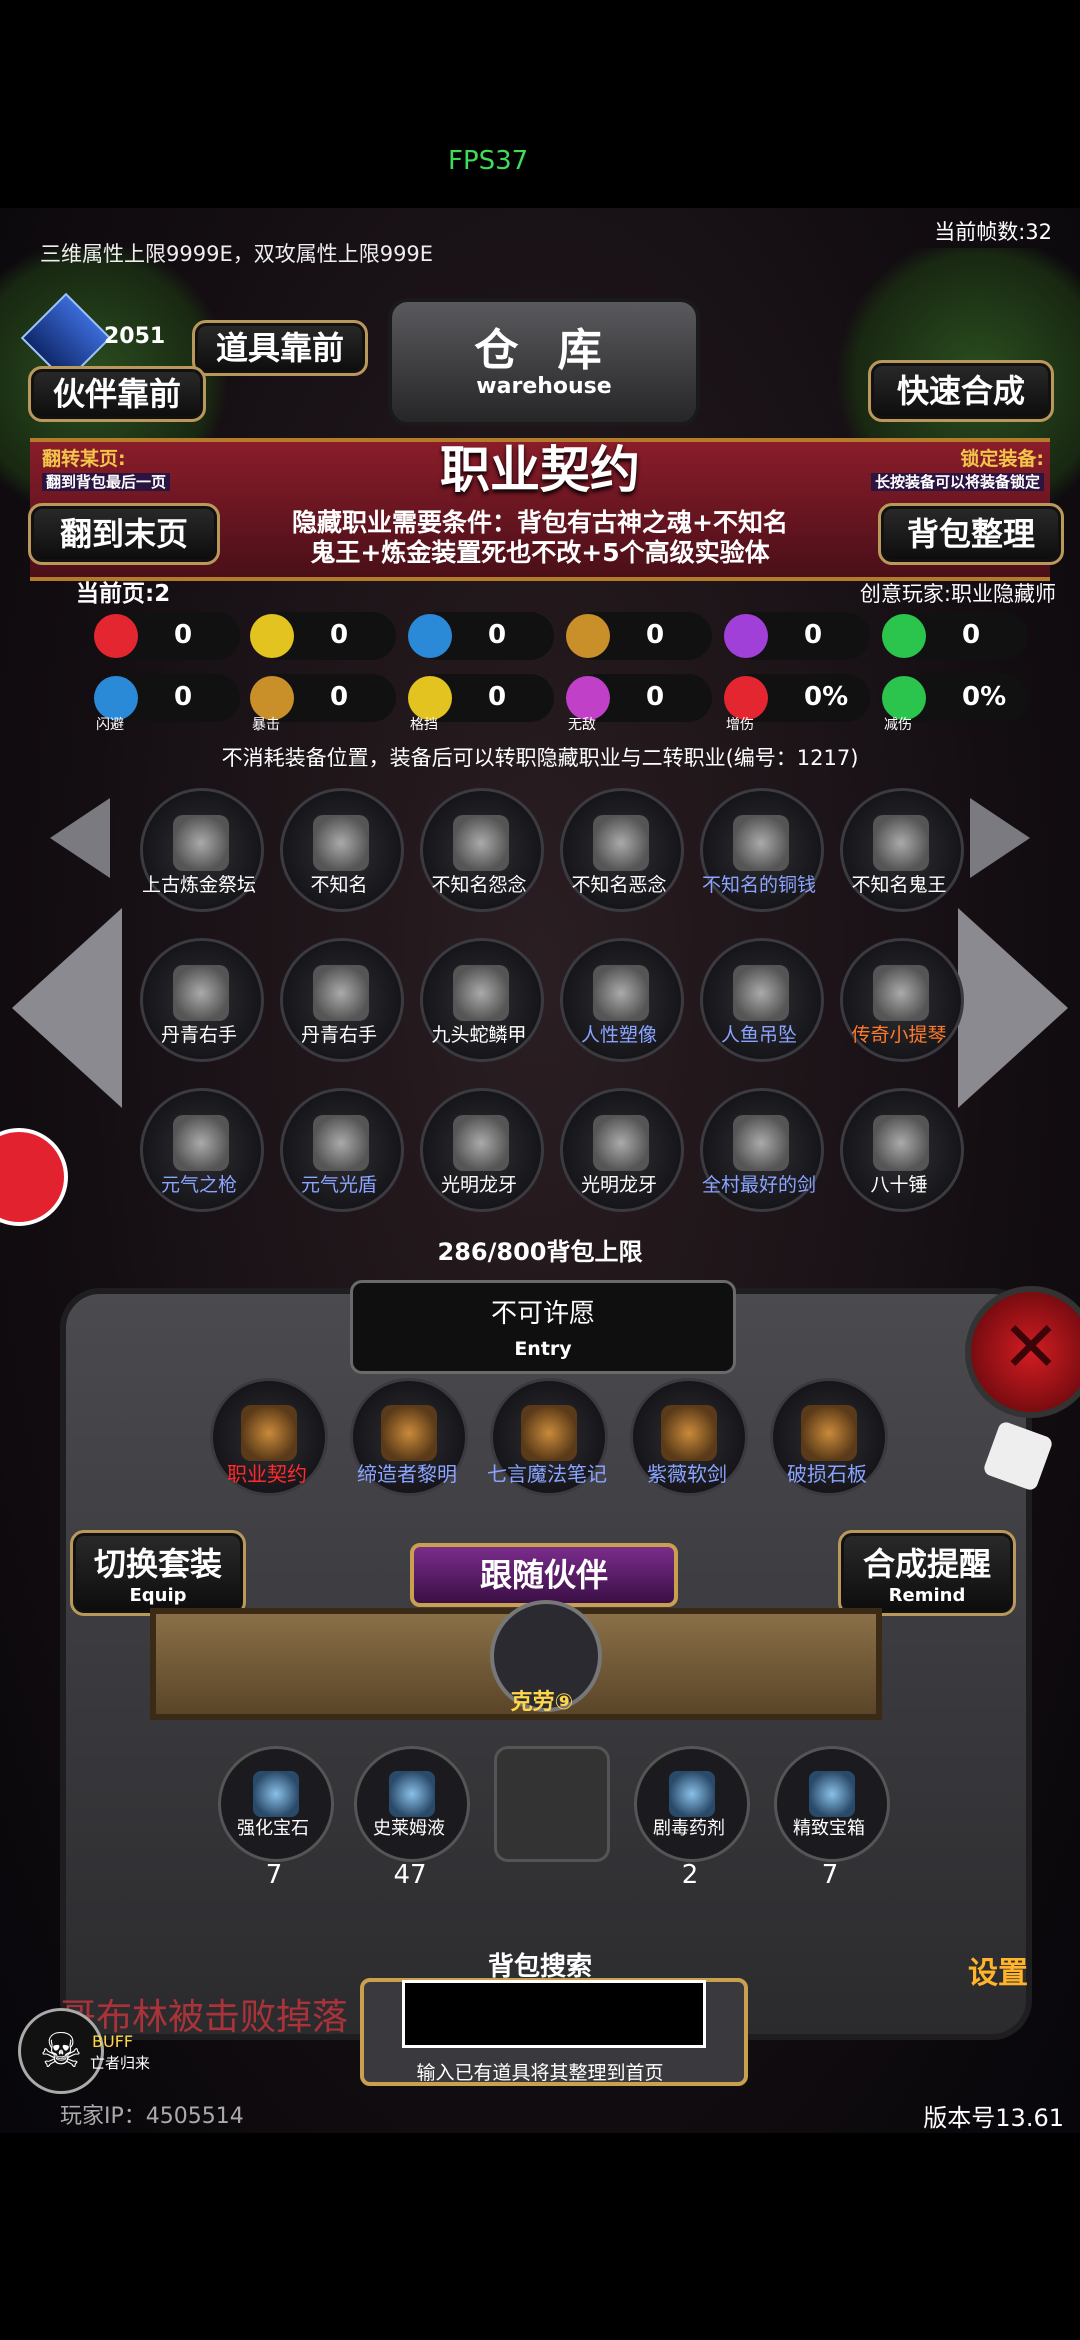  I want to click on craft-remind-label: 合成提醒, so click(926, 1564).